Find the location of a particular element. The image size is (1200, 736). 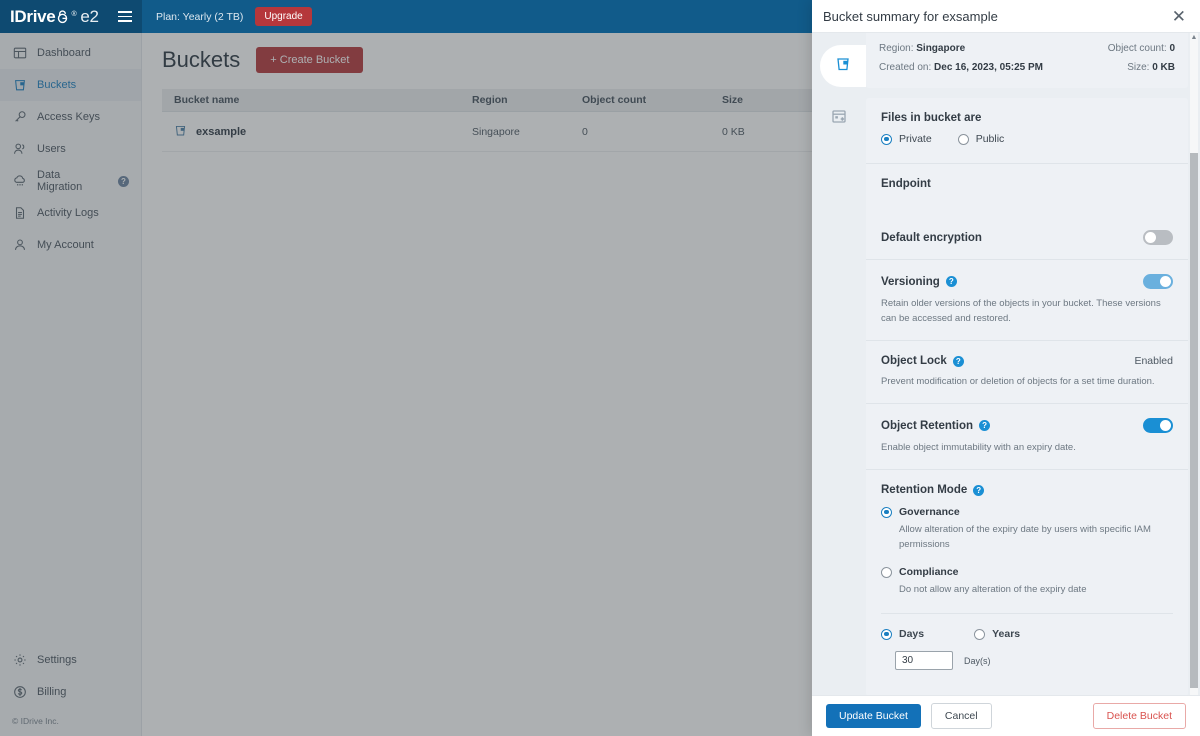

section-endpoint: Endpoint is located at coordinates (1027, 190).